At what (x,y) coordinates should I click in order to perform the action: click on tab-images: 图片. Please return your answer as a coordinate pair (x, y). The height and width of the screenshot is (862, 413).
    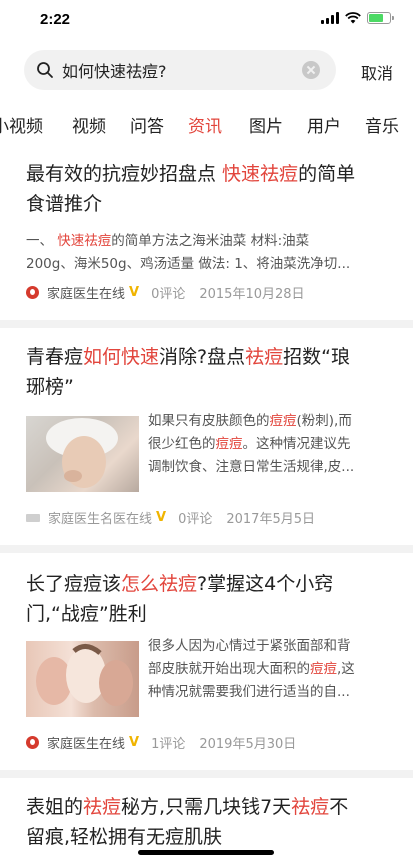
    Looking at the image, I should click on (266, 124).